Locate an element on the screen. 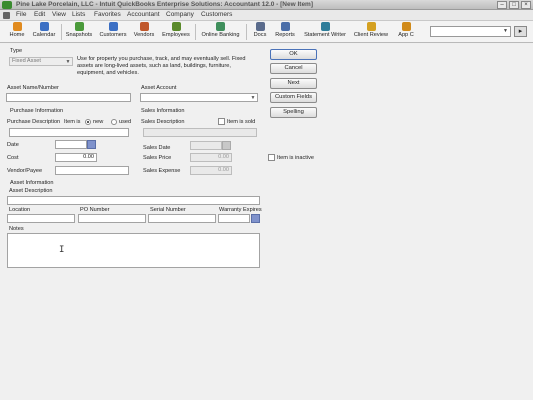  asset-account-label: Asset Account is located at coordinates (159, 88).